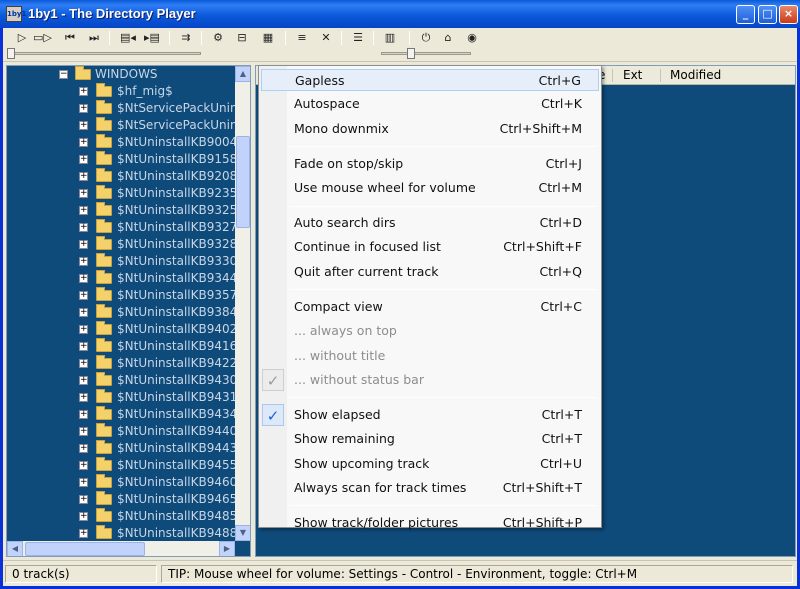 The image size is (800, 589). I want to click on tree-item: + $NtUninstallKB932716, so click(128, 227).